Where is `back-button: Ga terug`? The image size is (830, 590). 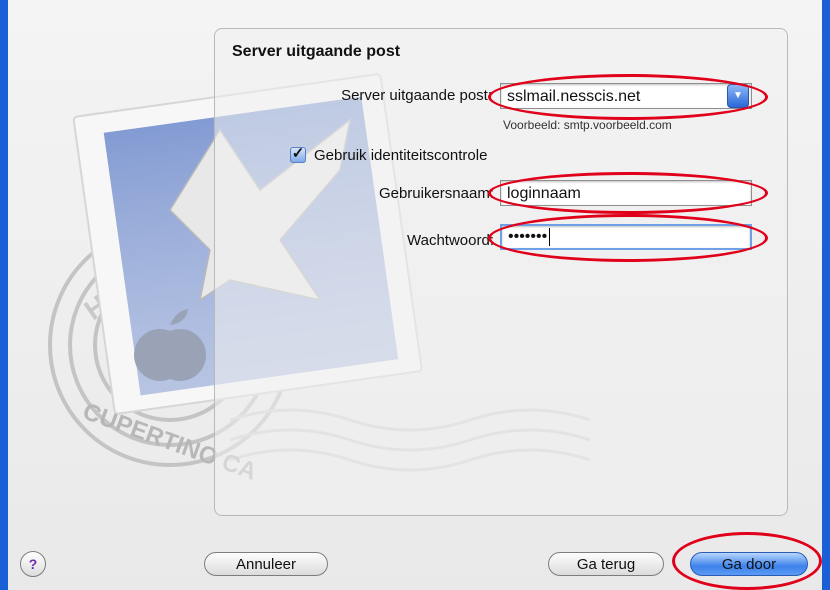 back-button: Ga terug is located at coordinates (606, 564).